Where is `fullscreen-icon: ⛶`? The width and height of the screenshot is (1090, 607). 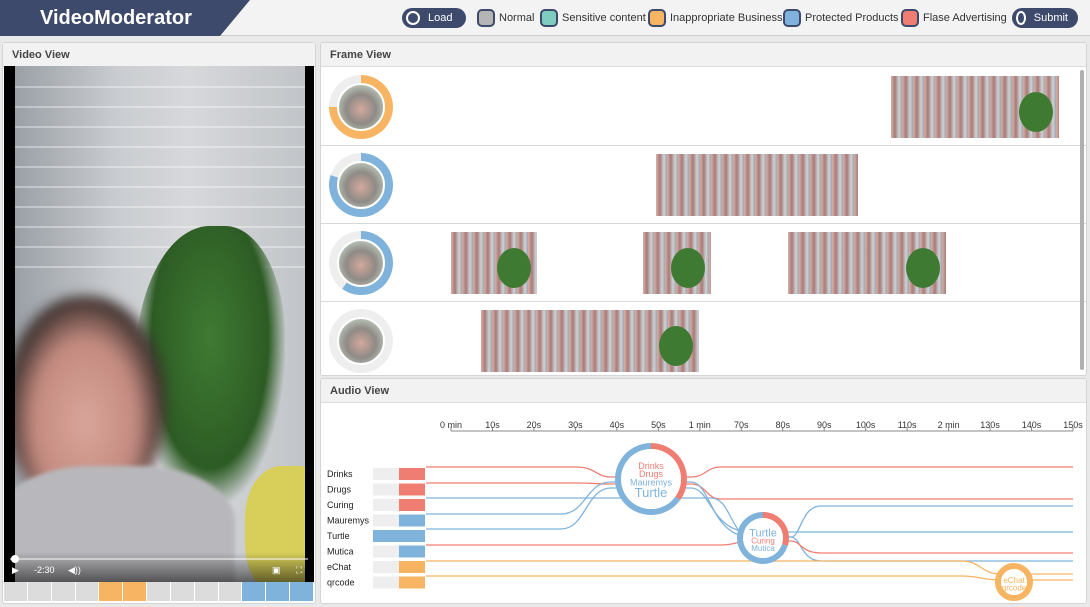 fullscreen-icon: ⛶ is located at coordinates (299, 570).